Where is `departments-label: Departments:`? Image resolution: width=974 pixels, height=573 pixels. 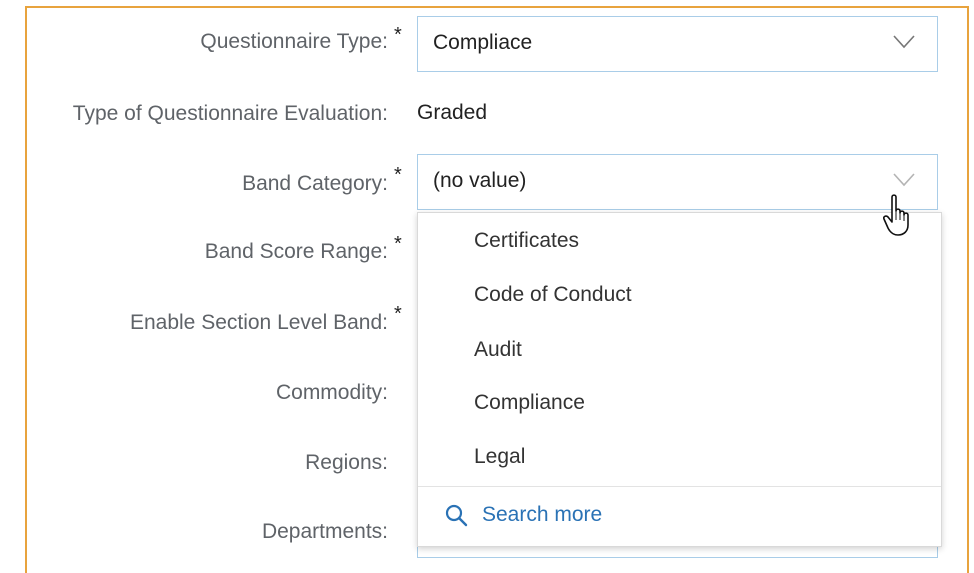
departments-label: Departments: is located at coordinates (324, 531).